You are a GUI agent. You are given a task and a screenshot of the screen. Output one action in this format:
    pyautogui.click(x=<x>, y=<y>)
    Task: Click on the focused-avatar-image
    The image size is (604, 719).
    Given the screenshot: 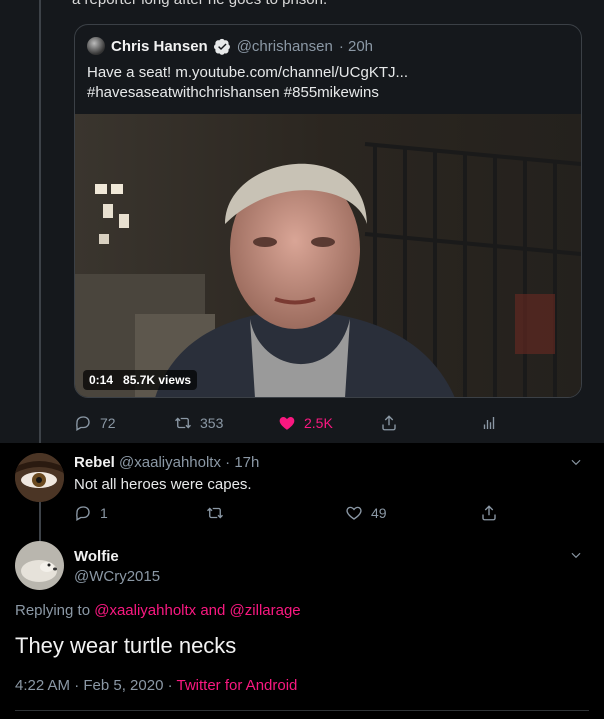 What is the action you would take?
    pyautogui.click(x=39, y=565)
    